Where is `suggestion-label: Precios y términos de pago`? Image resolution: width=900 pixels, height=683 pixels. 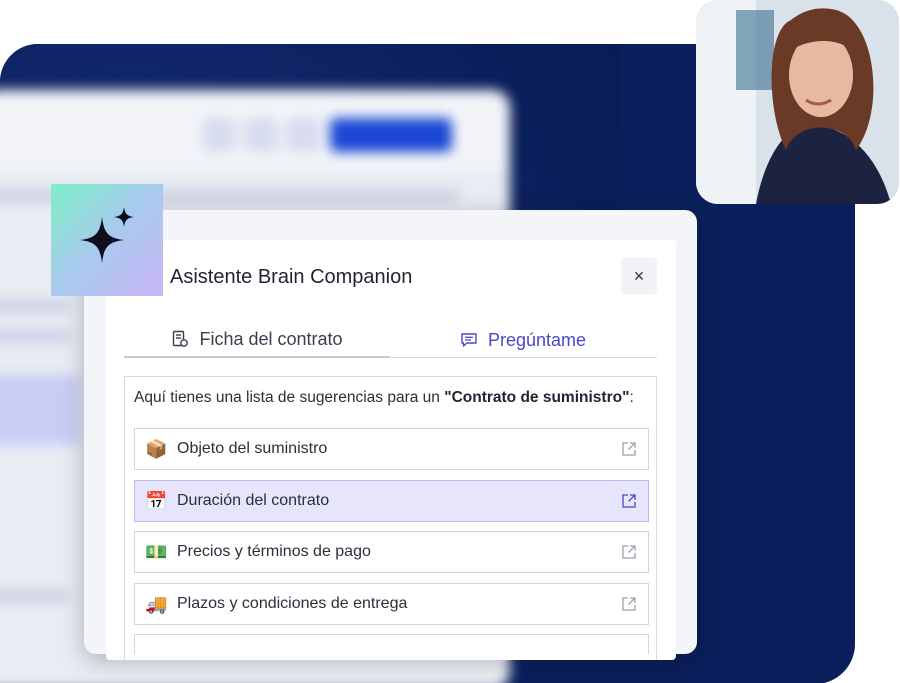
suggestion-label: Precios y términos de pago is located at coordinates (274, 551).